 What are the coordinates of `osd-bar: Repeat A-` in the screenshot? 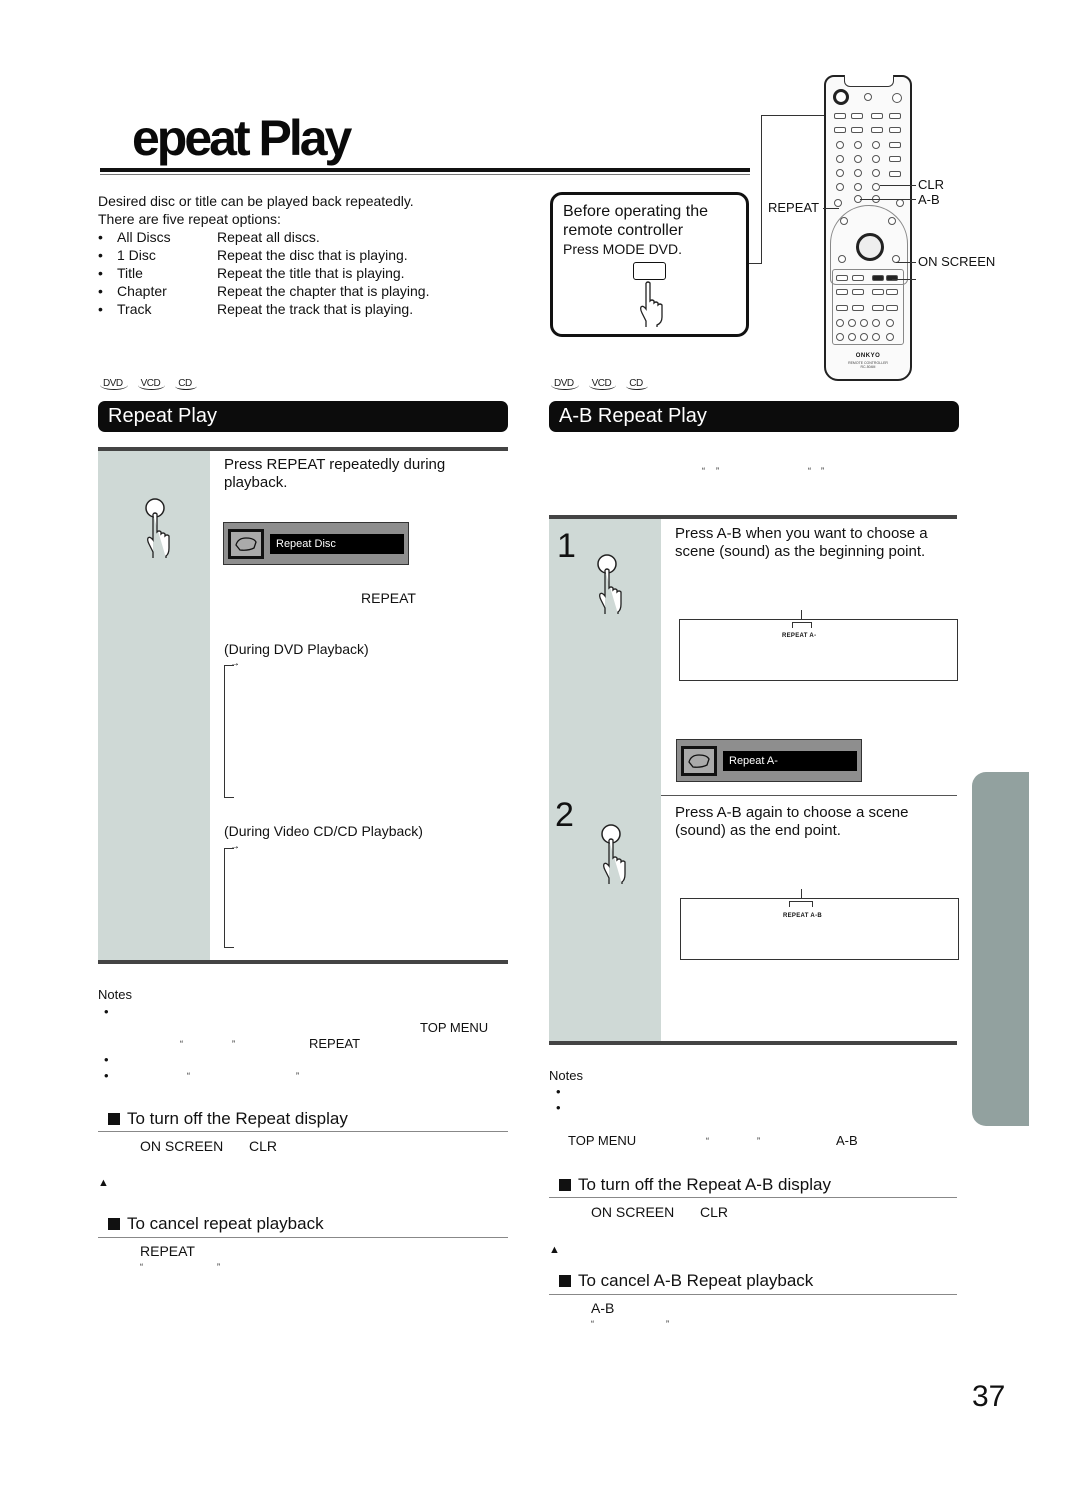 It's located at (769, 760).